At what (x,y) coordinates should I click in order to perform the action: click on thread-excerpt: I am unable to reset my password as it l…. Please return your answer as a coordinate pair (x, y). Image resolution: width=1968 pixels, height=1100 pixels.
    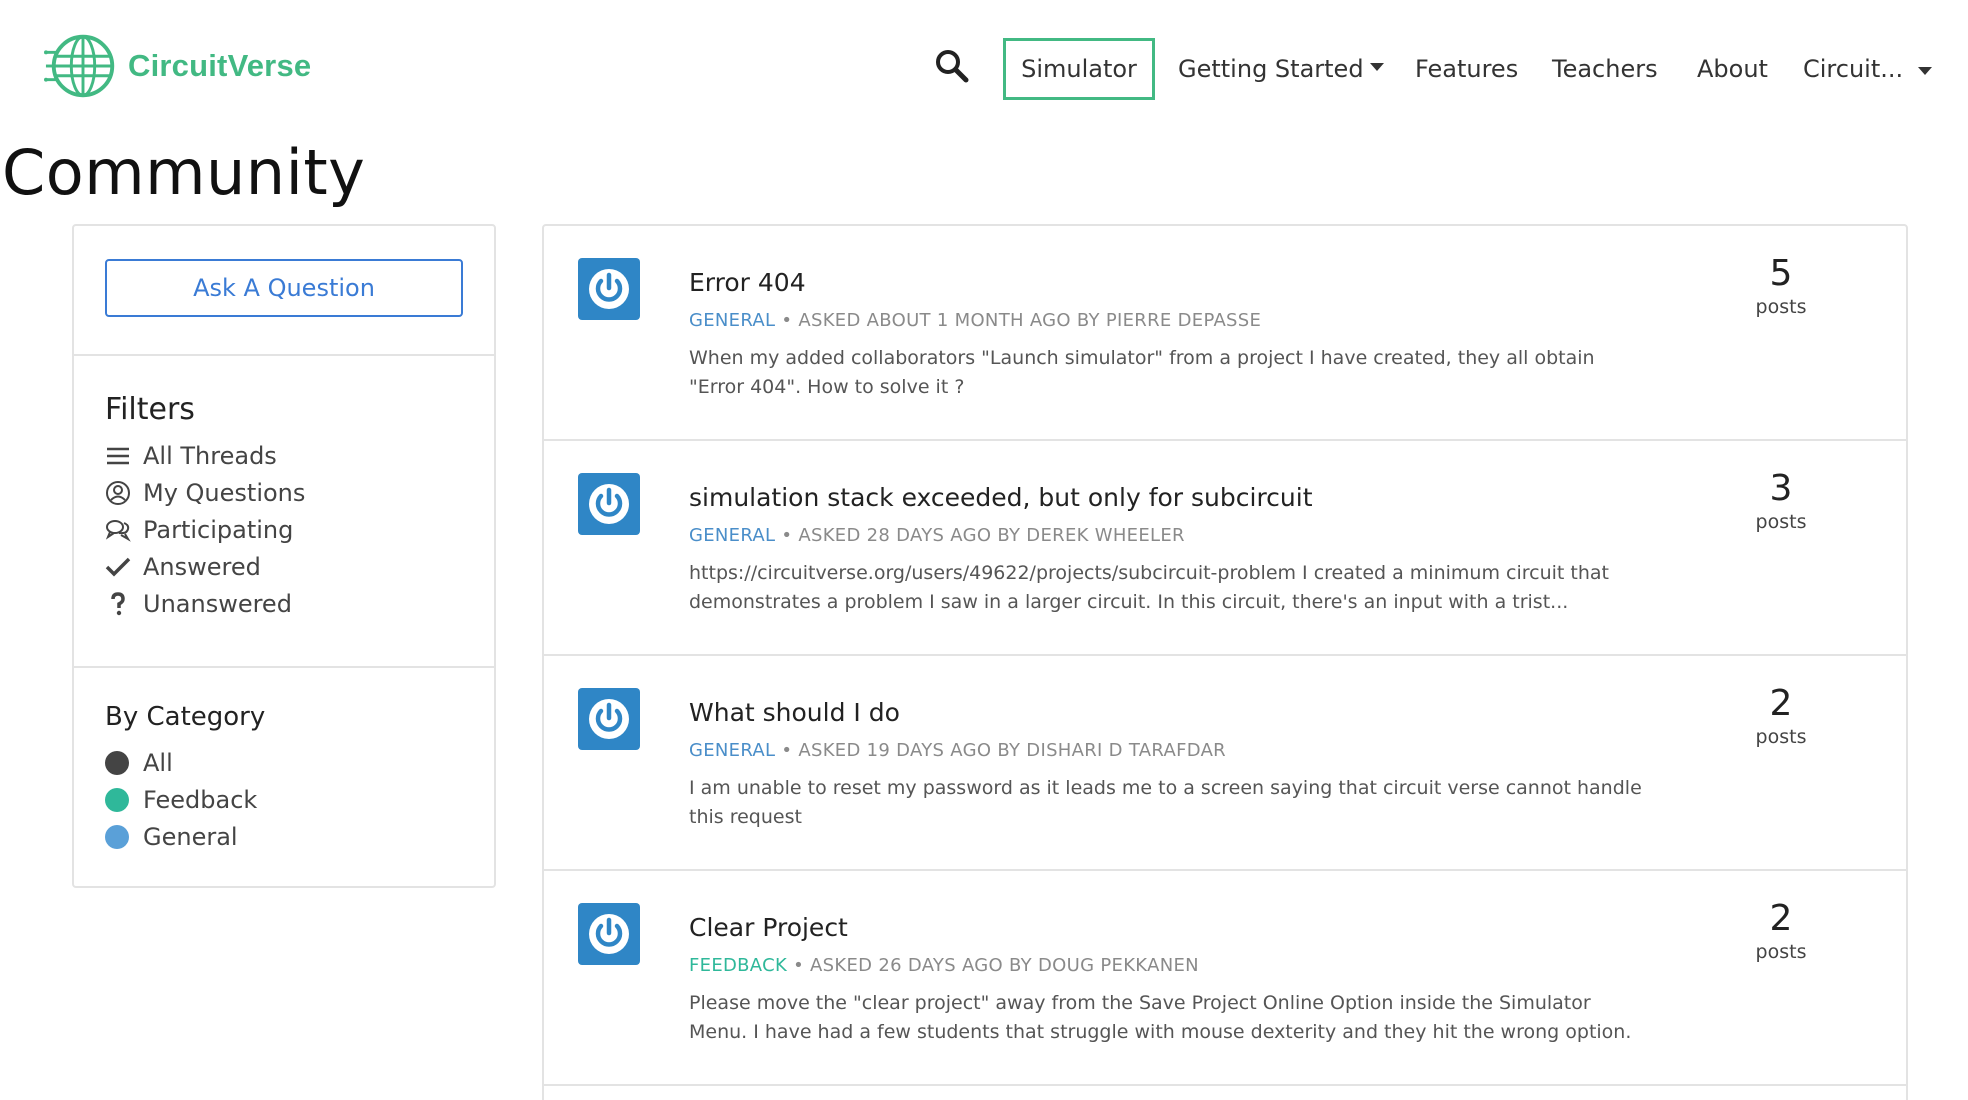
    Looking at the image, I should click on (1165, 802).